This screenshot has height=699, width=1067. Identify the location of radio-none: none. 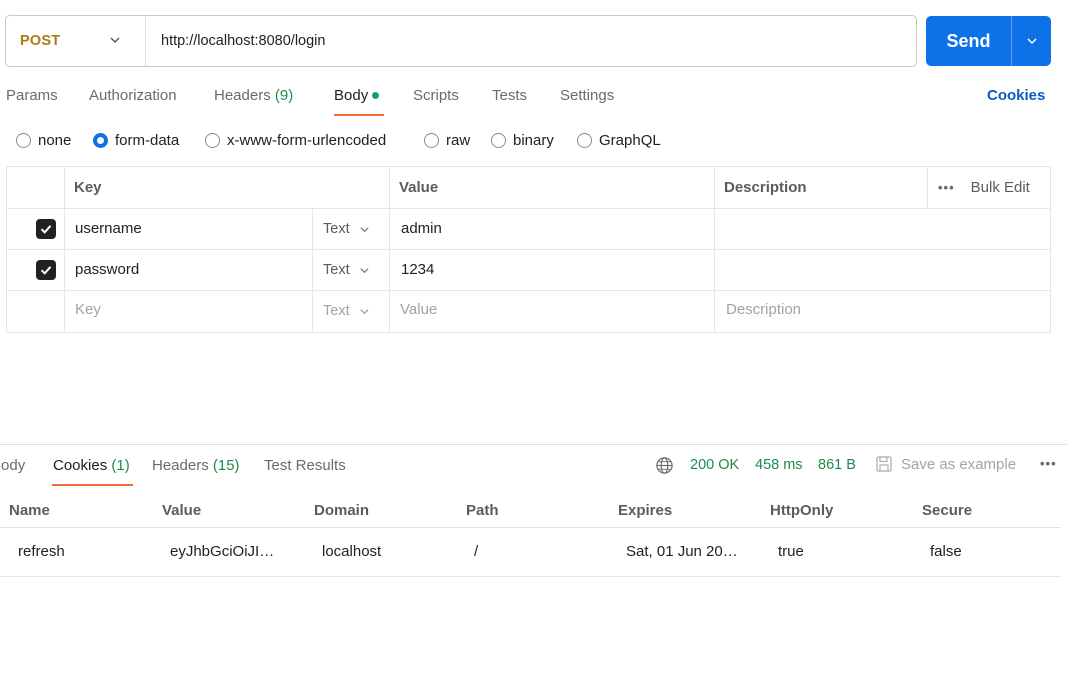
(43, 140).